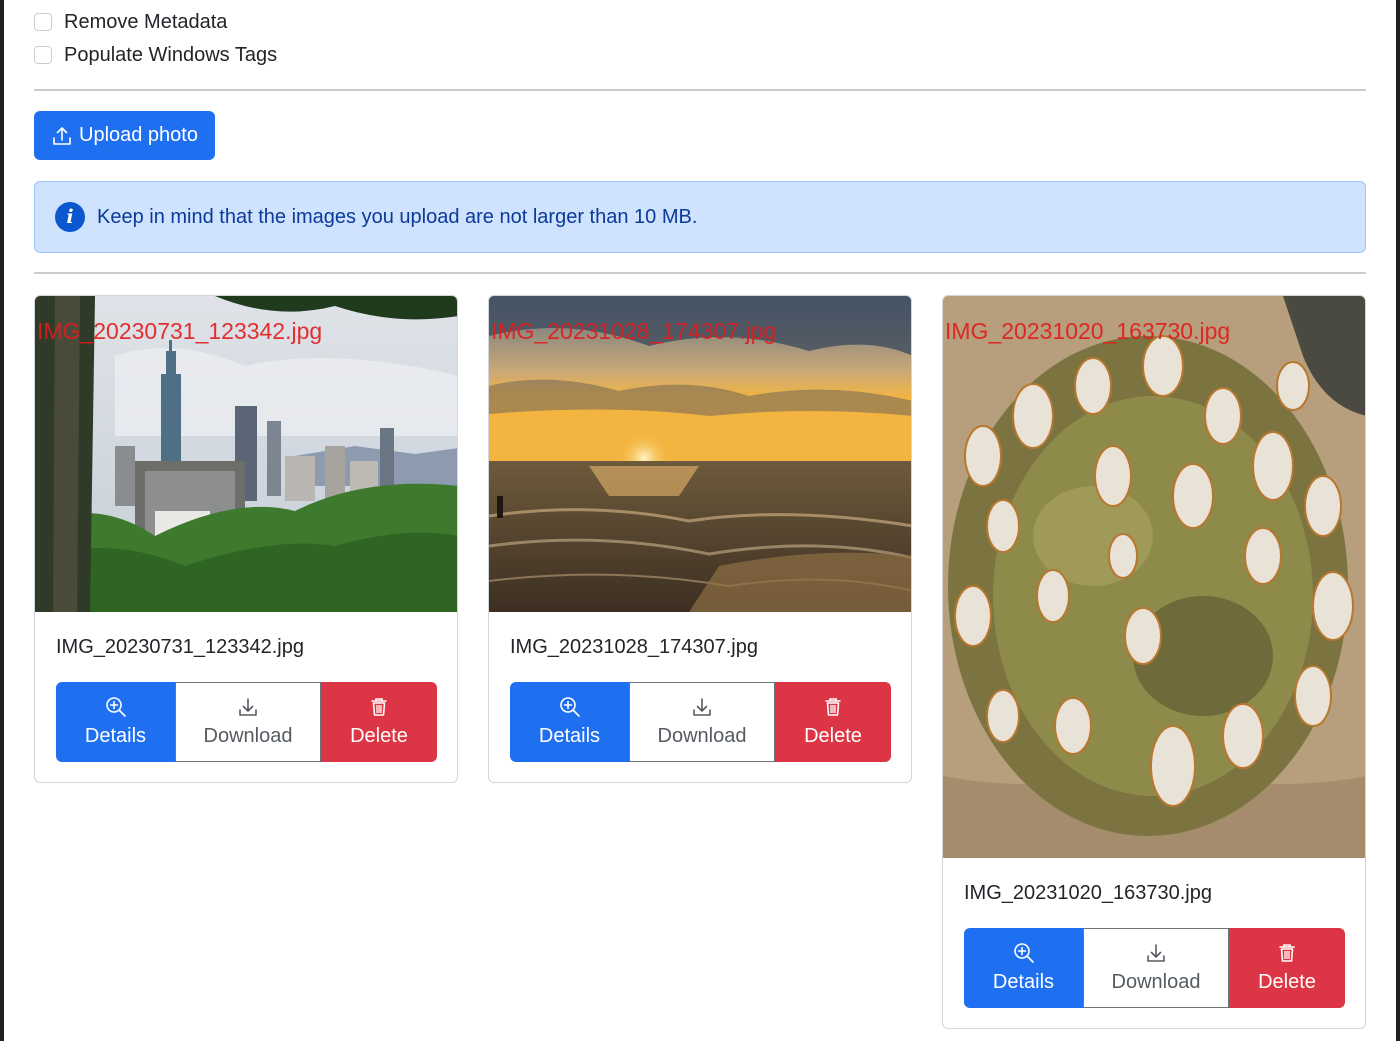 The height and width of the screenshot is (1041, 1400). What do you see at coordinates (246, 454) in the screenshot?
I see `photo-preview: IMG_20230731_123342.jpg` at bounding box center [246, 454].